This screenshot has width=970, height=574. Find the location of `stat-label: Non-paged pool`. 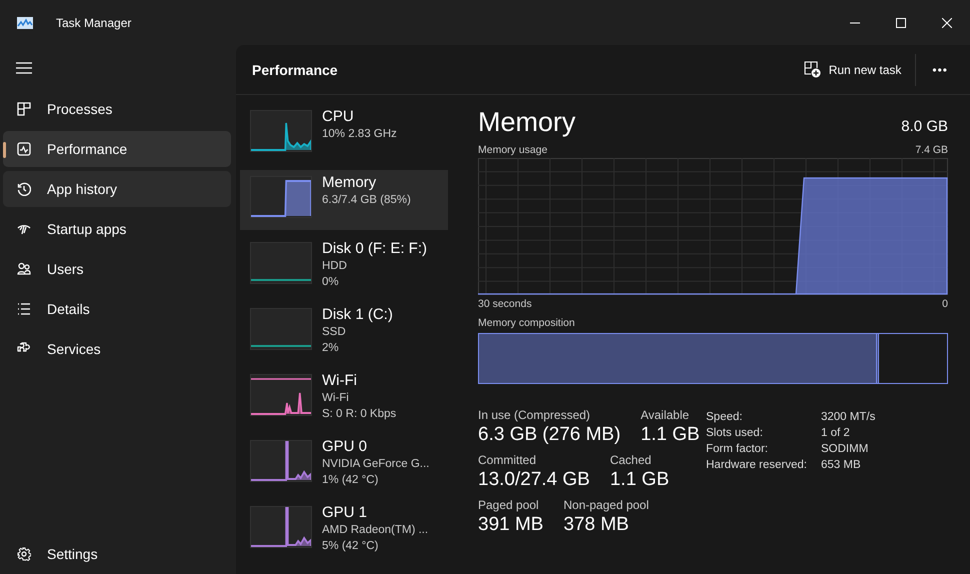

stat-label: Non-paged pool is located at coordinates (606, 505).